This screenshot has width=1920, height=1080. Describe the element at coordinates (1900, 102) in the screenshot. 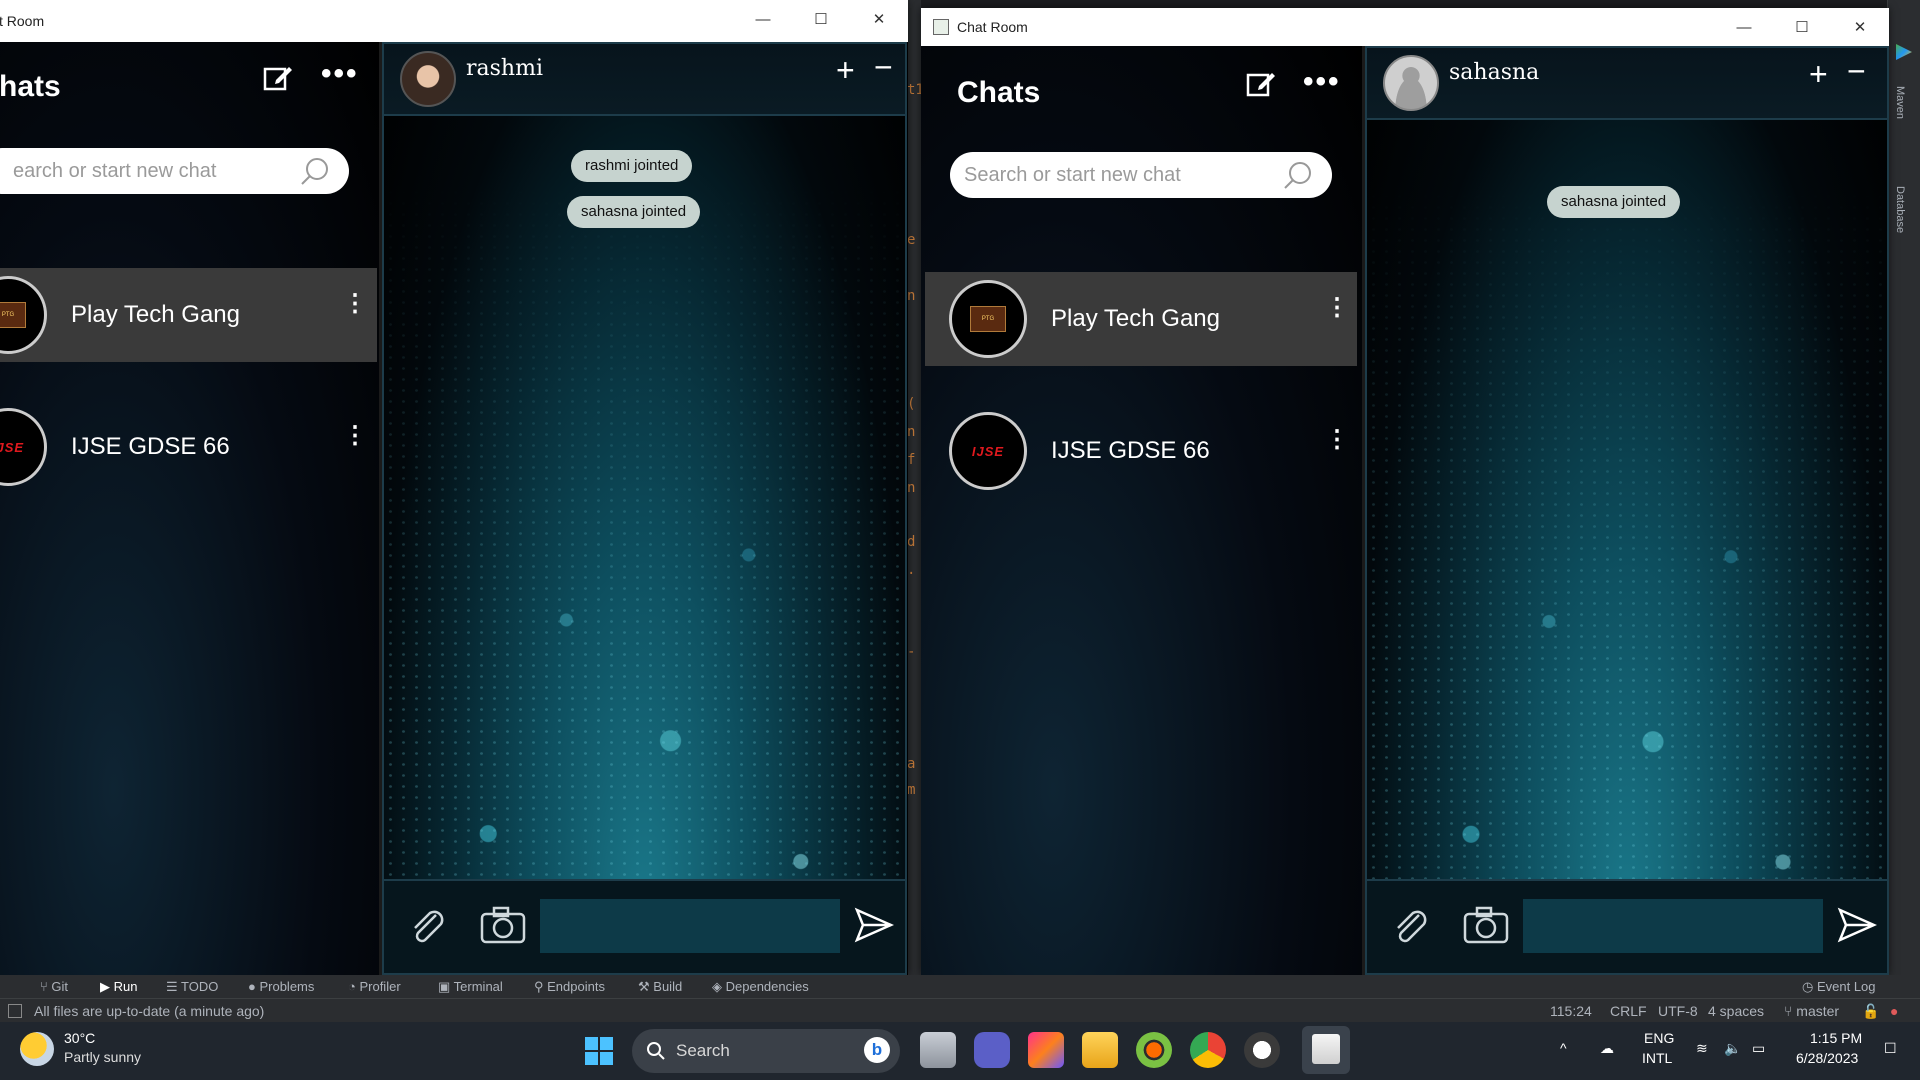

I see `maven-tool-tab: Maven` at that location.